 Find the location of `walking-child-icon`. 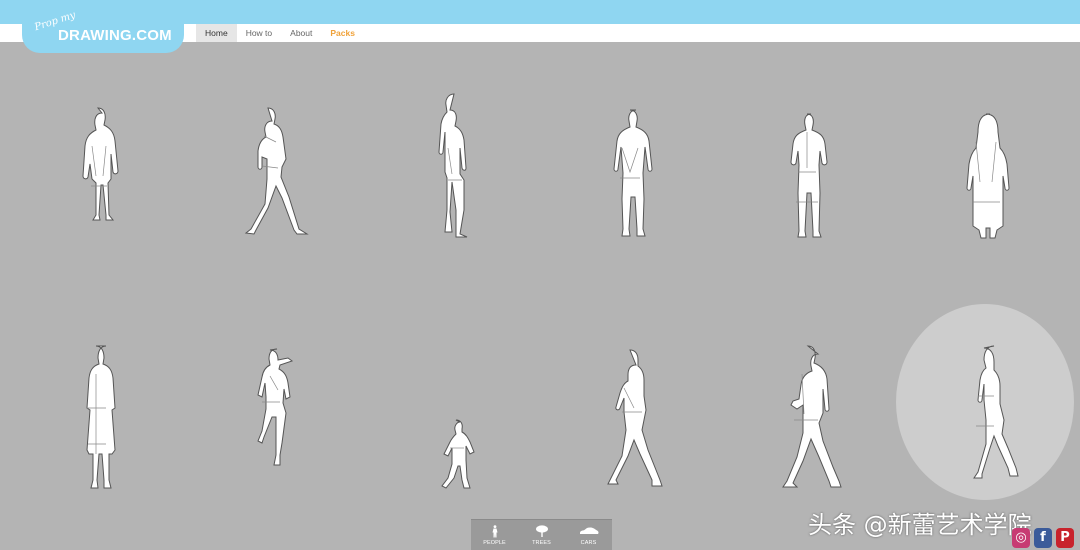

walking-child-icon is located at coordinates (458, 454).